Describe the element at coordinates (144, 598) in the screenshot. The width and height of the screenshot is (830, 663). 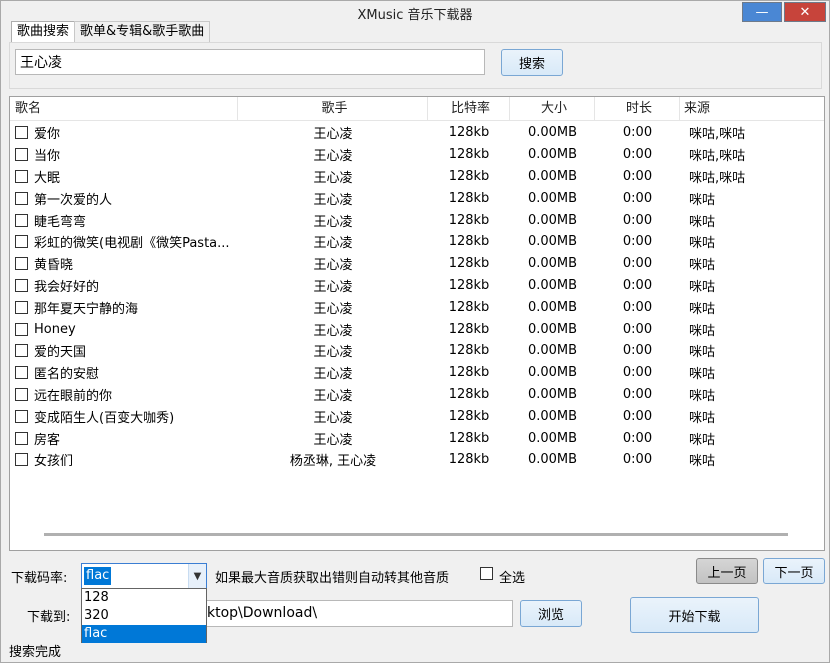
I see `bitrate-option-128: 128` at that location.